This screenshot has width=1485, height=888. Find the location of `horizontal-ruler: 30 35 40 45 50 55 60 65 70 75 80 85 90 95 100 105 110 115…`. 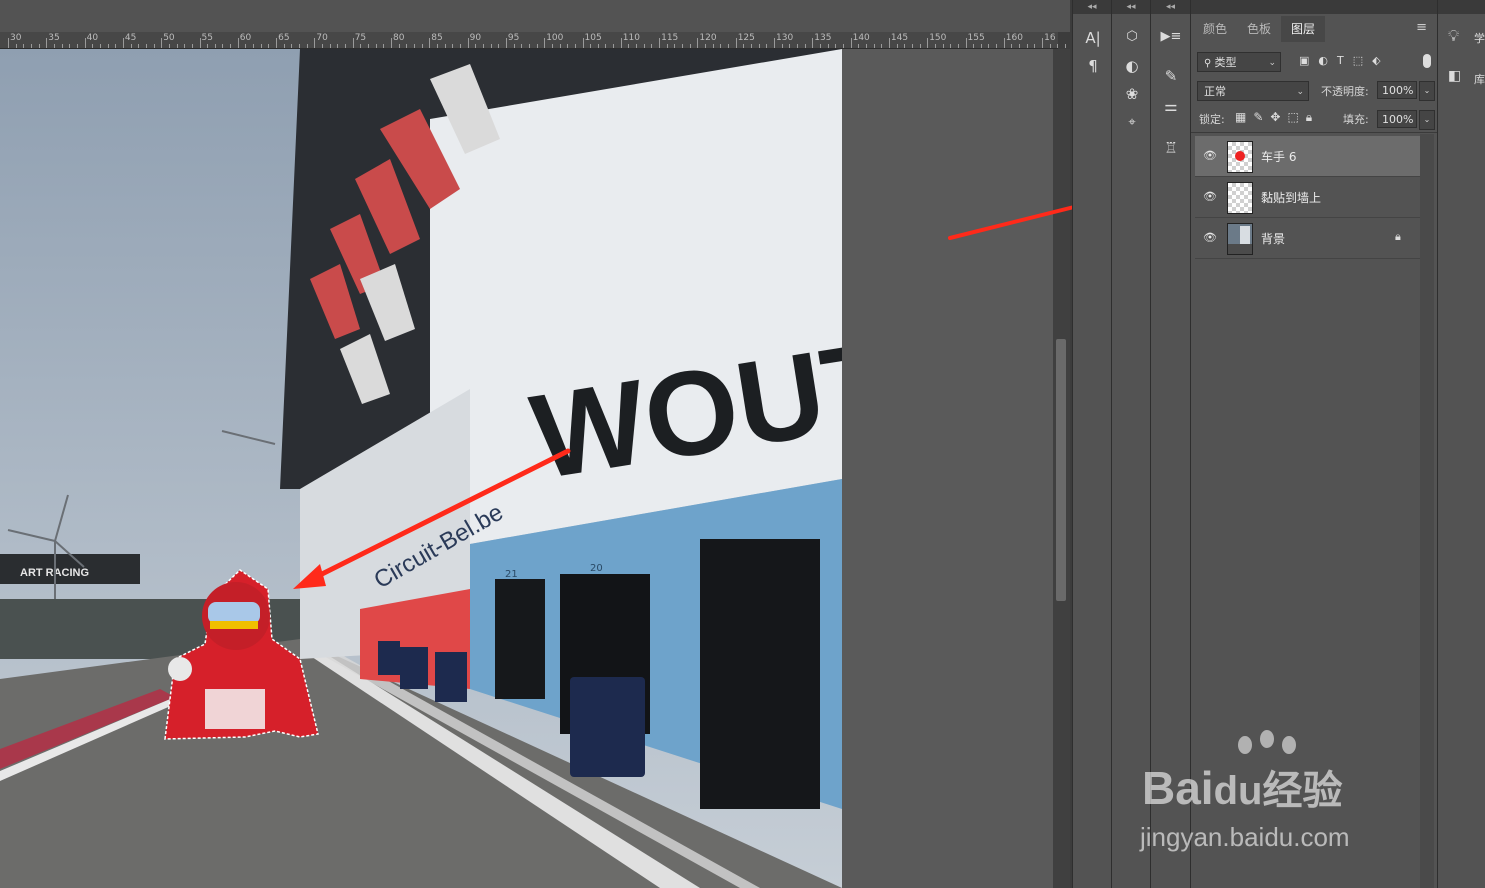

horizontal-ruler: 30 35 40 45 50 55 60 65 70 75 80 85 90 95 100 105 110 115… is located at coordinates (537, 40).